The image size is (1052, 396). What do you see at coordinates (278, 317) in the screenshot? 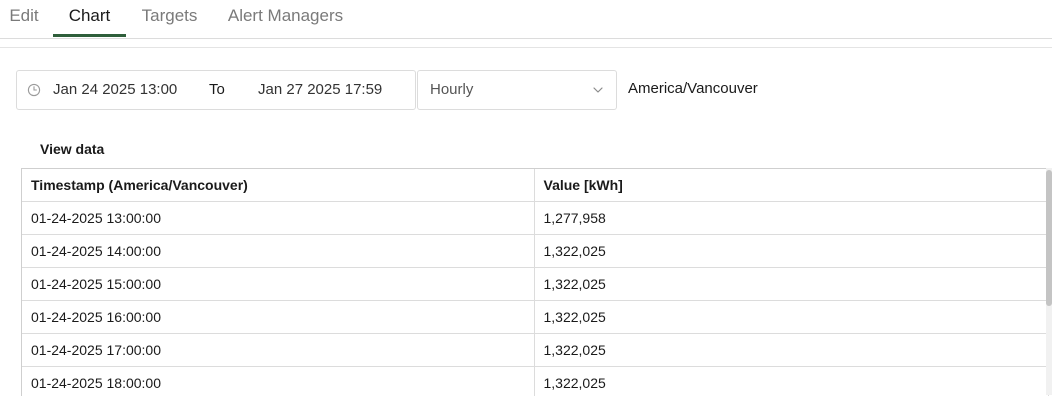
I see `cell-timestamp: 01-24-2025 16:00:00` at bounding box center [278, 317].